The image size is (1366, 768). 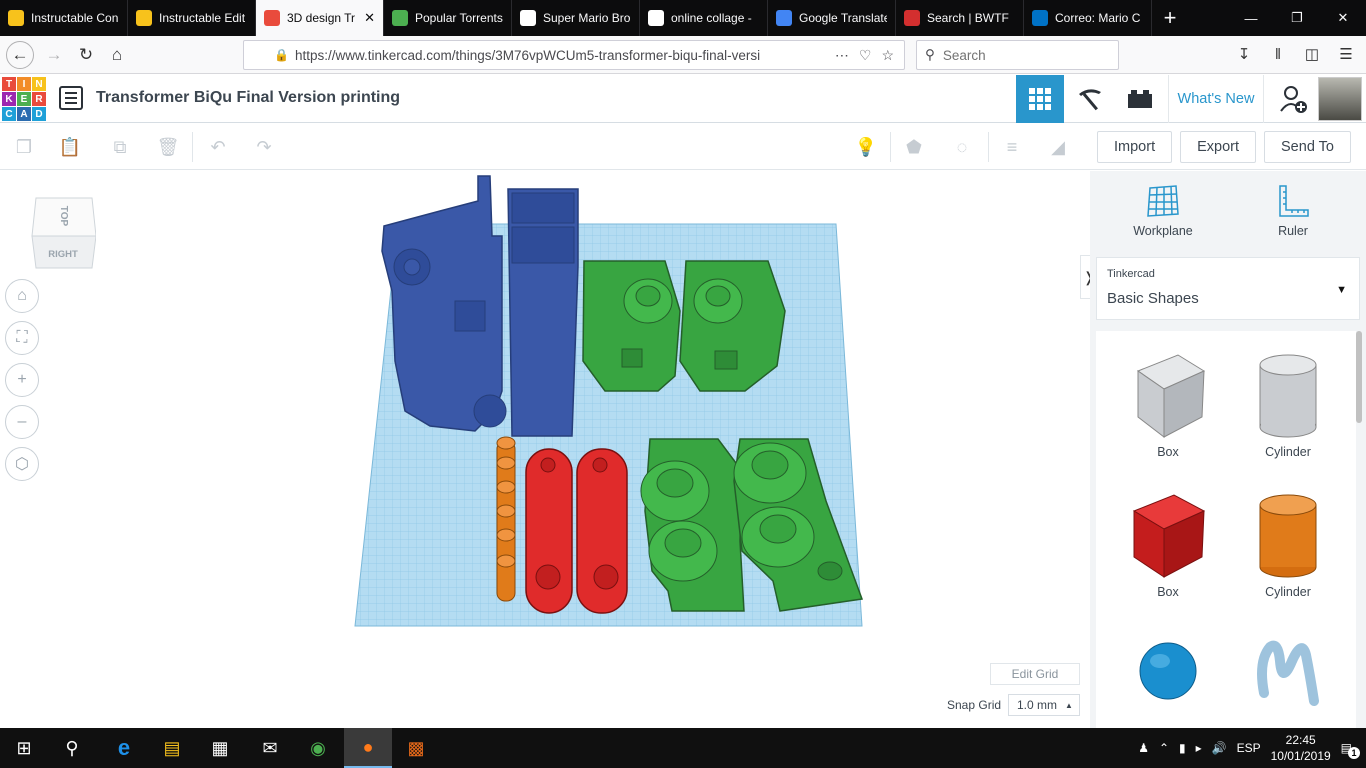 I want to click on close-window-button: ✕, so click(x=1343, y=18).